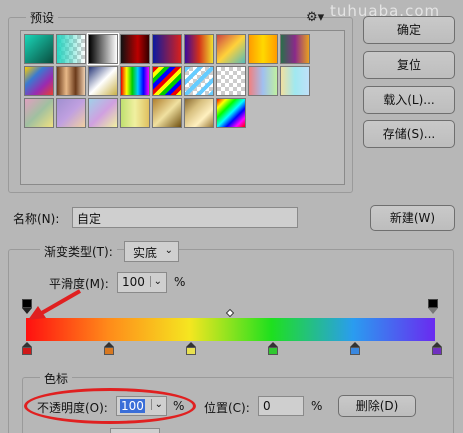  I want to click on color-swatch-field, so click(135, 430).